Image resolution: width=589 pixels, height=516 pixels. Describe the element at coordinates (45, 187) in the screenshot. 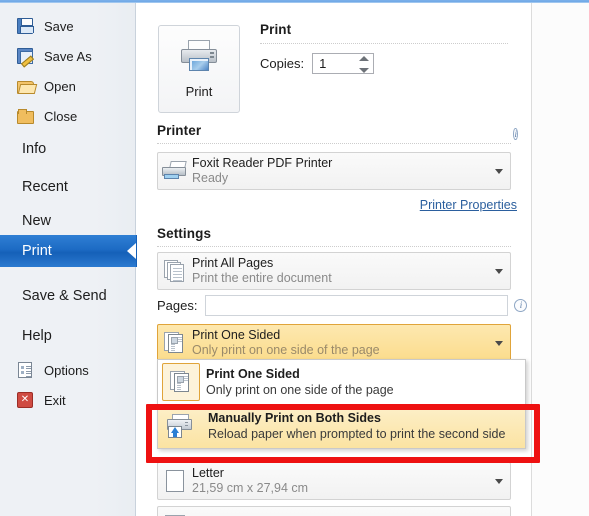

I see `sidebar-item-label: Recent` at that location.